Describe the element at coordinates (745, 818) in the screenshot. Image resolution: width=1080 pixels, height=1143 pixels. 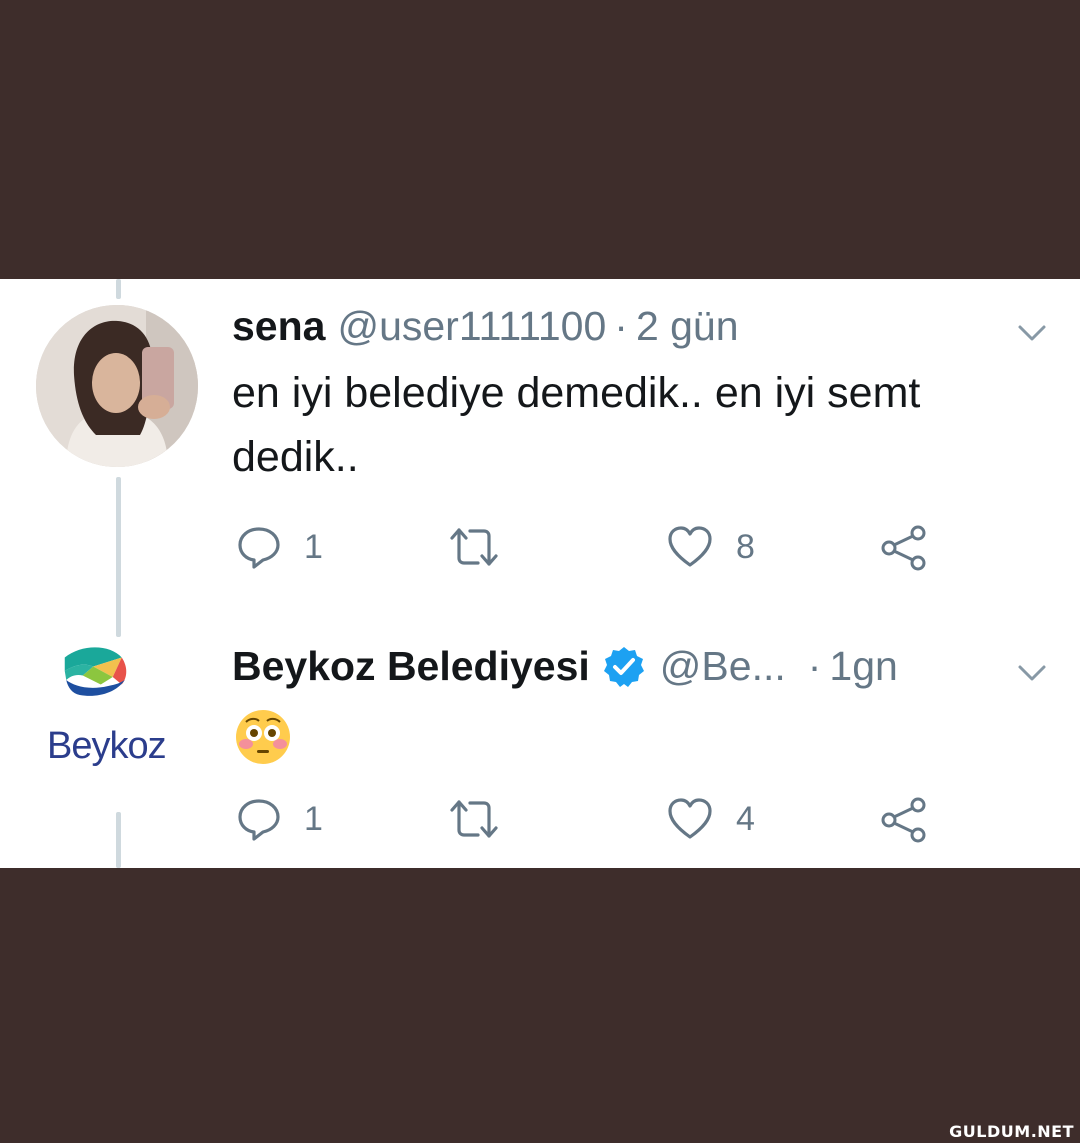
I see `like-count: 4` at that location.